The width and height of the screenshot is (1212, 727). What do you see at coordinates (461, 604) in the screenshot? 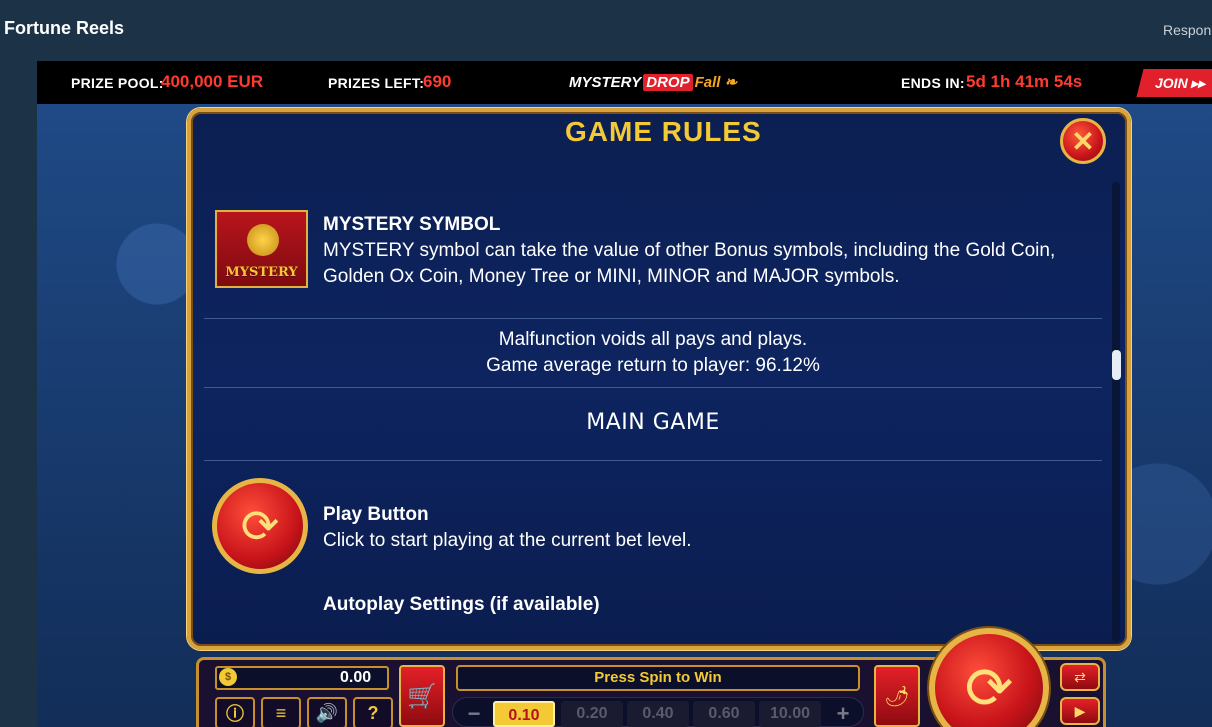
I see `autoplay-heading: Autoplay Settings (if available)` at bounding box center [461, 604].